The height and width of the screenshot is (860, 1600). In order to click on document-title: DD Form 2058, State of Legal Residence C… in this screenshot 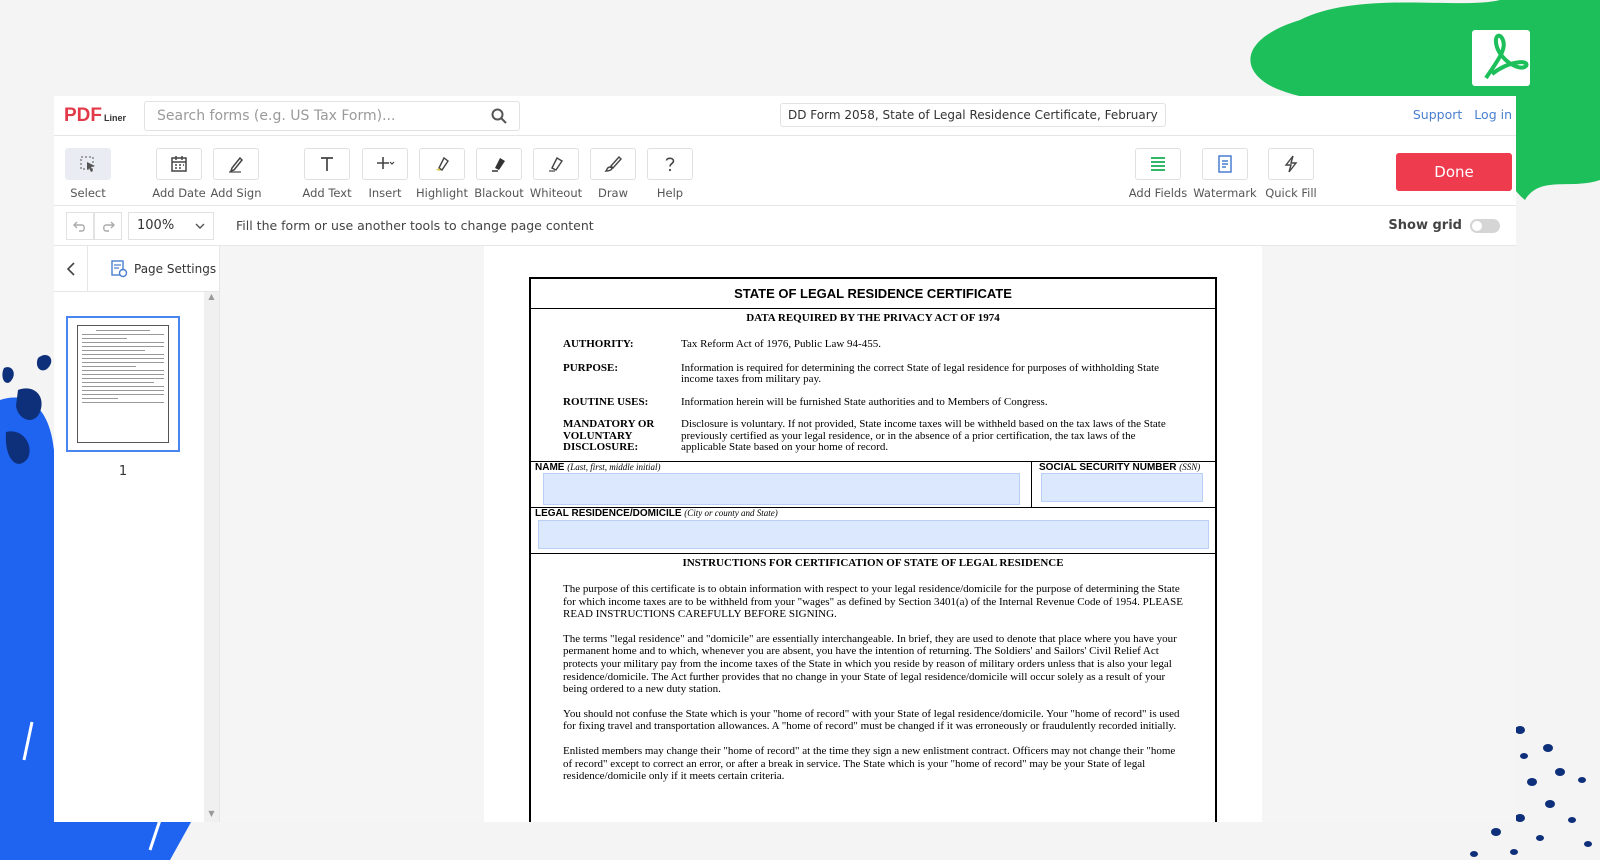, I will do `click(973, 115)`.